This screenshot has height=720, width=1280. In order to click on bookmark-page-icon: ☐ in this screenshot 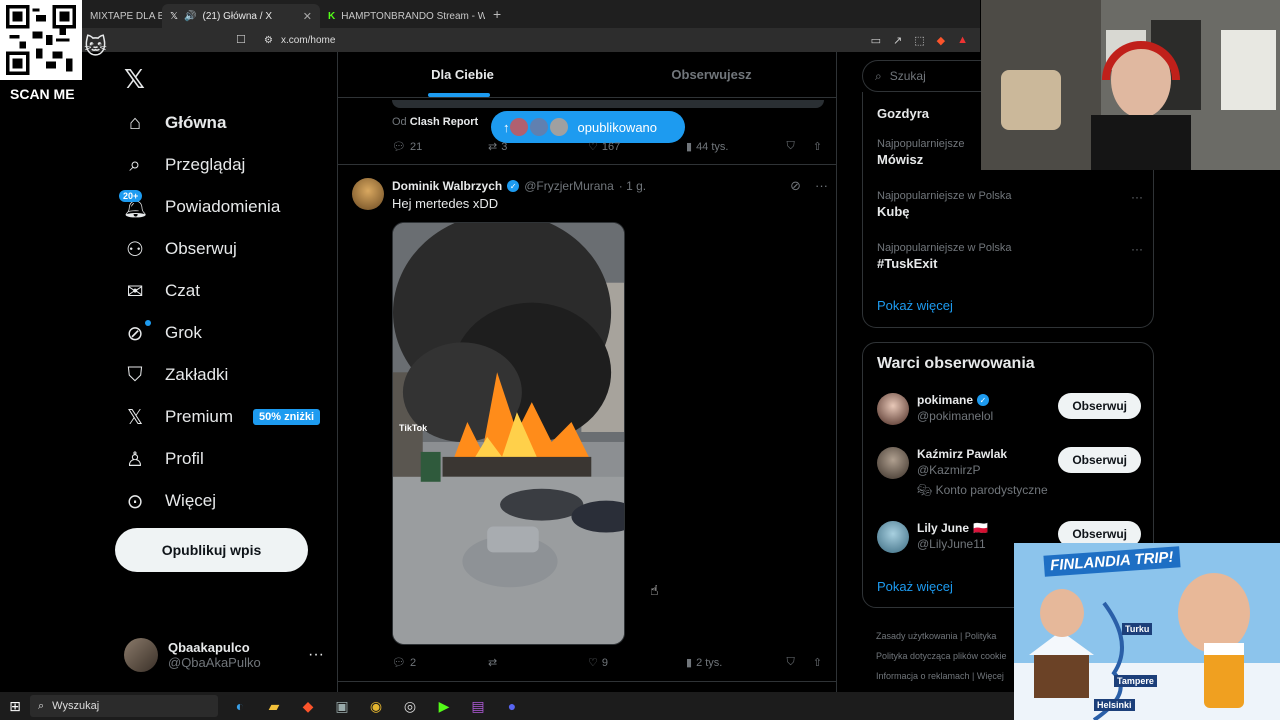, I will do `click(241, 39)`.